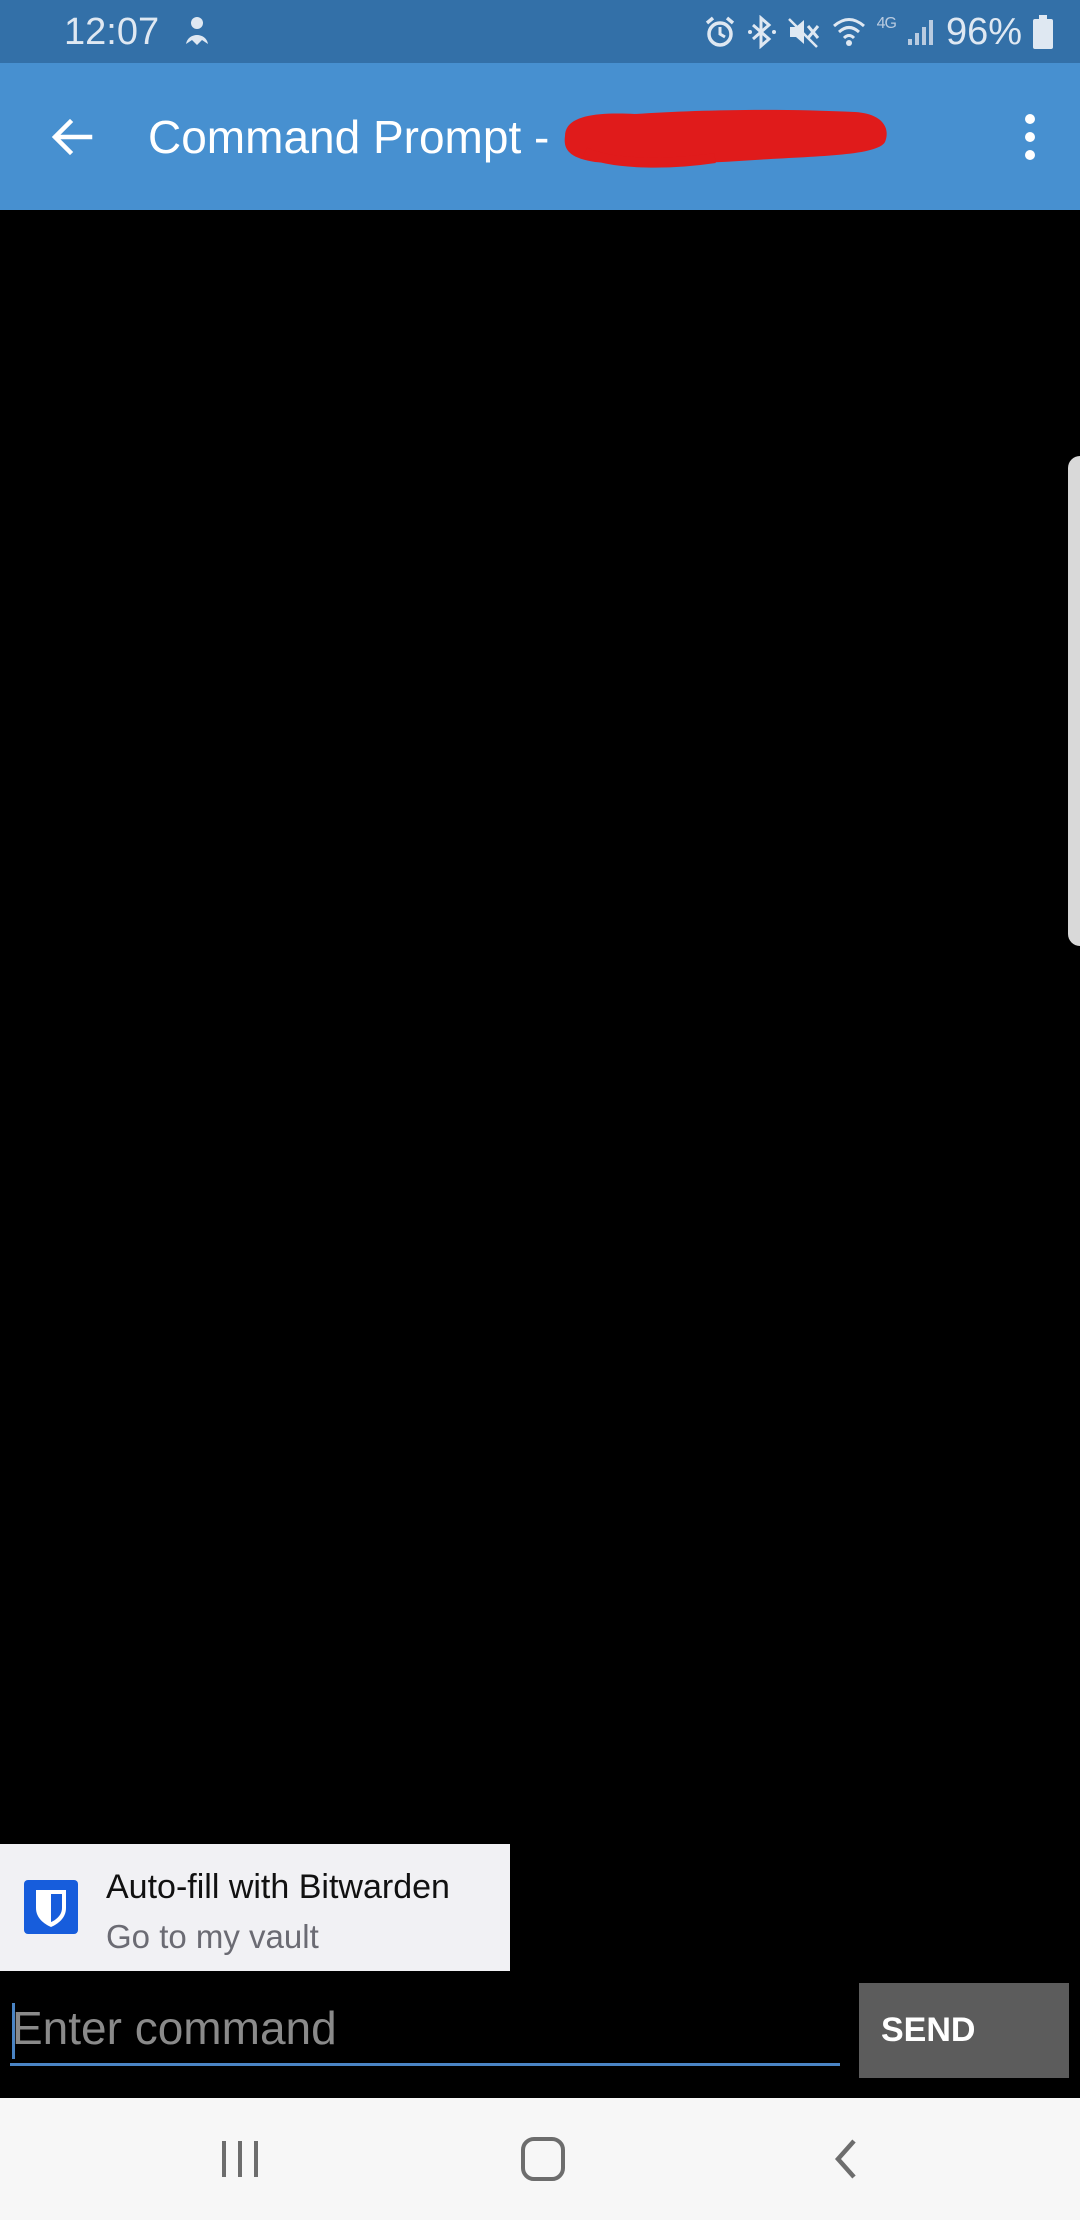 This screenshot has width=1080, height=2220. Describe the element at coordinates (722, 137) in the screenshot. I see `redacted-host` at that location.